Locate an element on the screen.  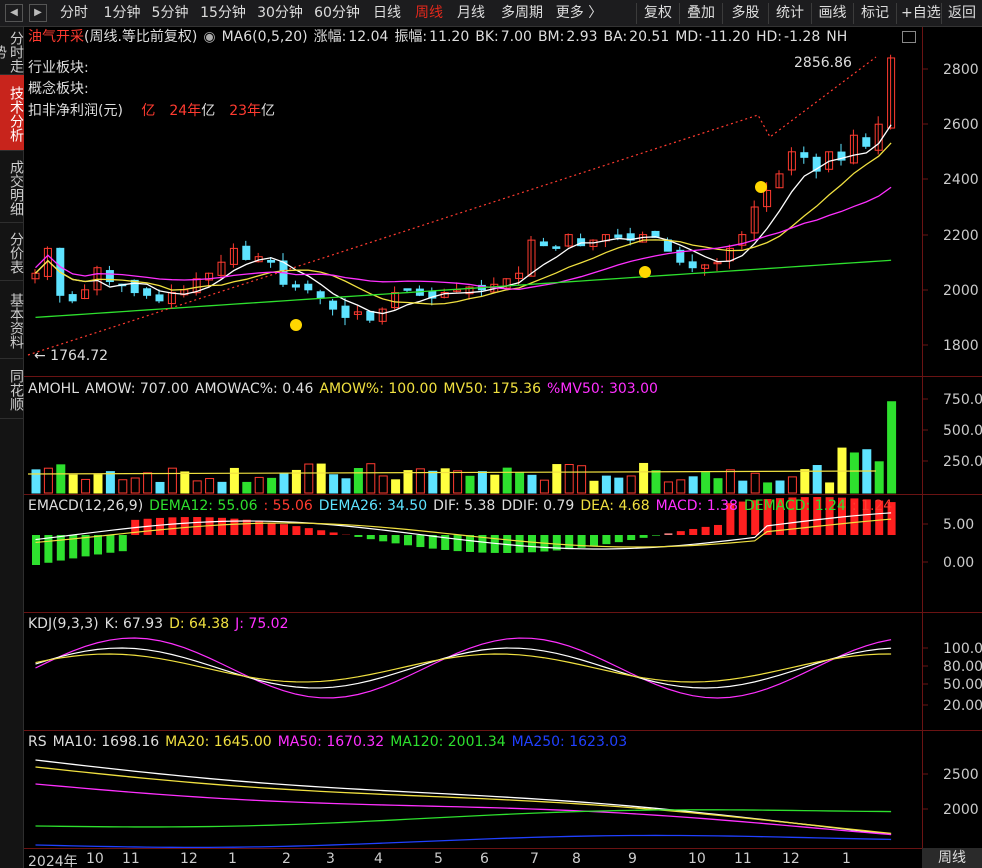
back-arrow-icon: ◀ is located at coordinates (14, 13).